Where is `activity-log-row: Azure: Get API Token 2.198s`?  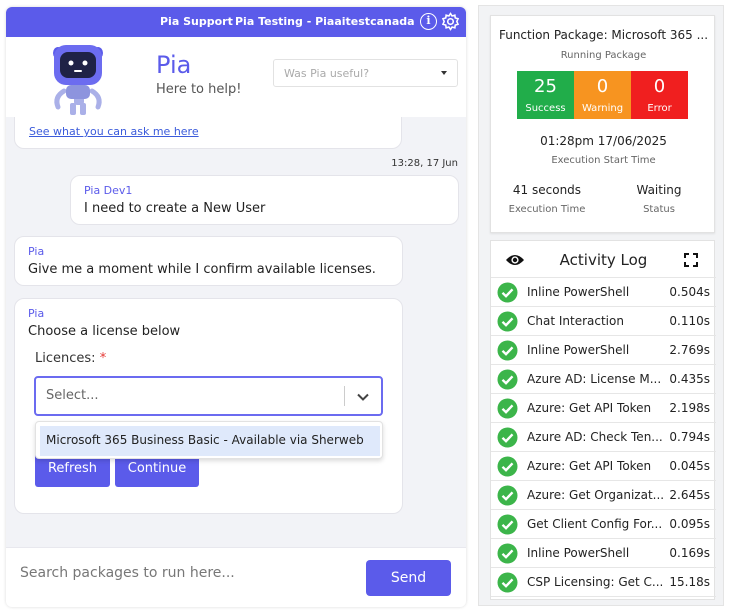
activity-log-row: Azure: Get API Token 2.198s is located at coordinates (603, 408).